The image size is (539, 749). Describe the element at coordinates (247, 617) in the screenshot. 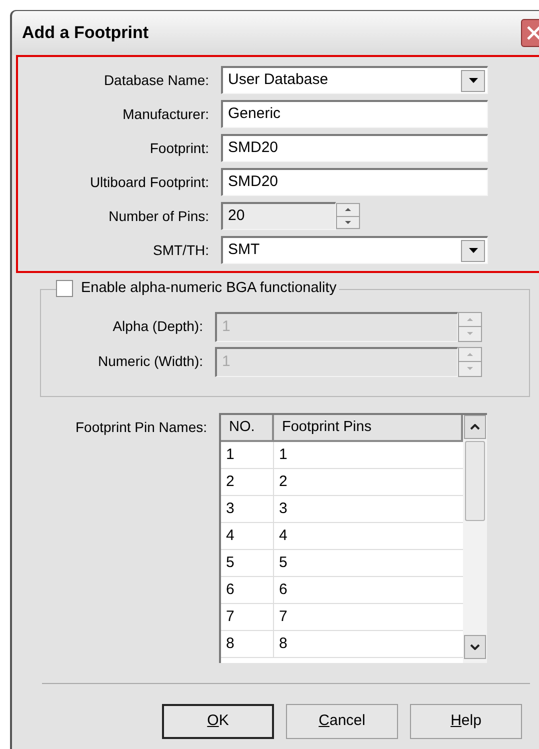

I see `table-cell: 7` at that location.